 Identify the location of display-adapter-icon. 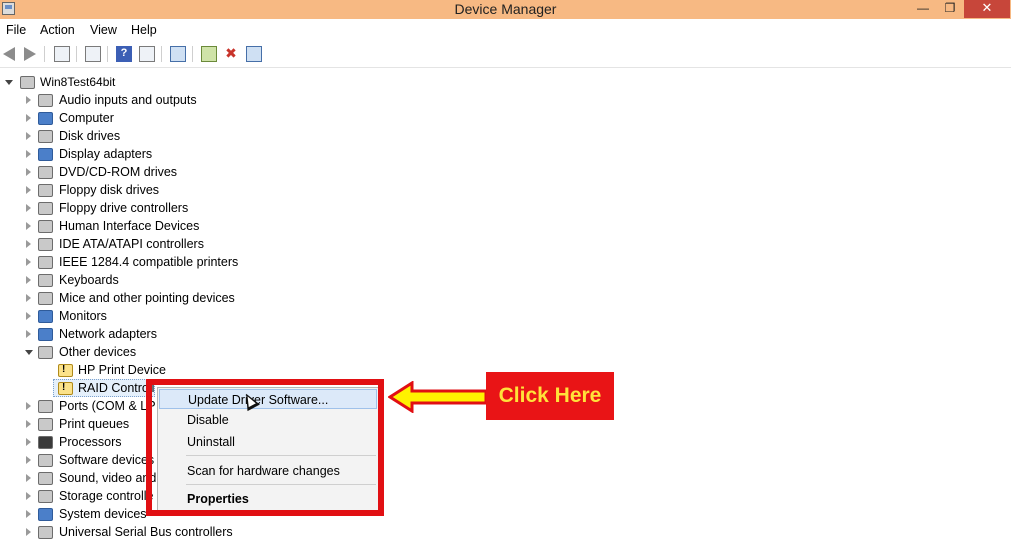
(45, 154).